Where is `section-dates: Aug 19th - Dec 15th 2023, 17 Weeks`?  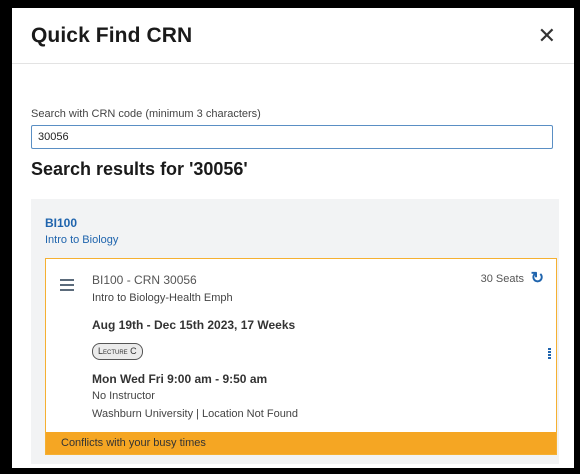
section-dates: Aug 19th - Dec 15th 2023, 17 Weeks is located at coordinates (194, 325).